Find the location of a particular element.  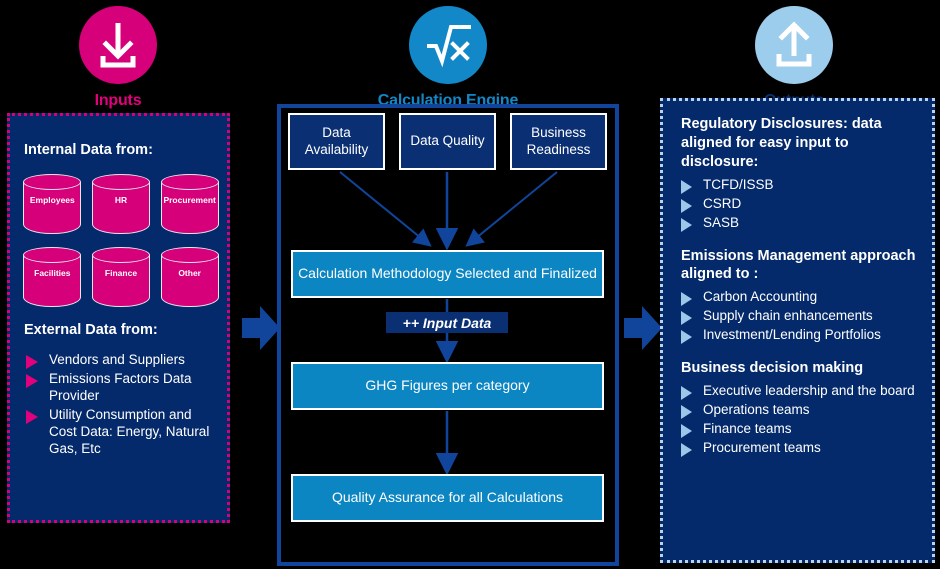

list-item: Operations teams is located at coordinates (801, 410).